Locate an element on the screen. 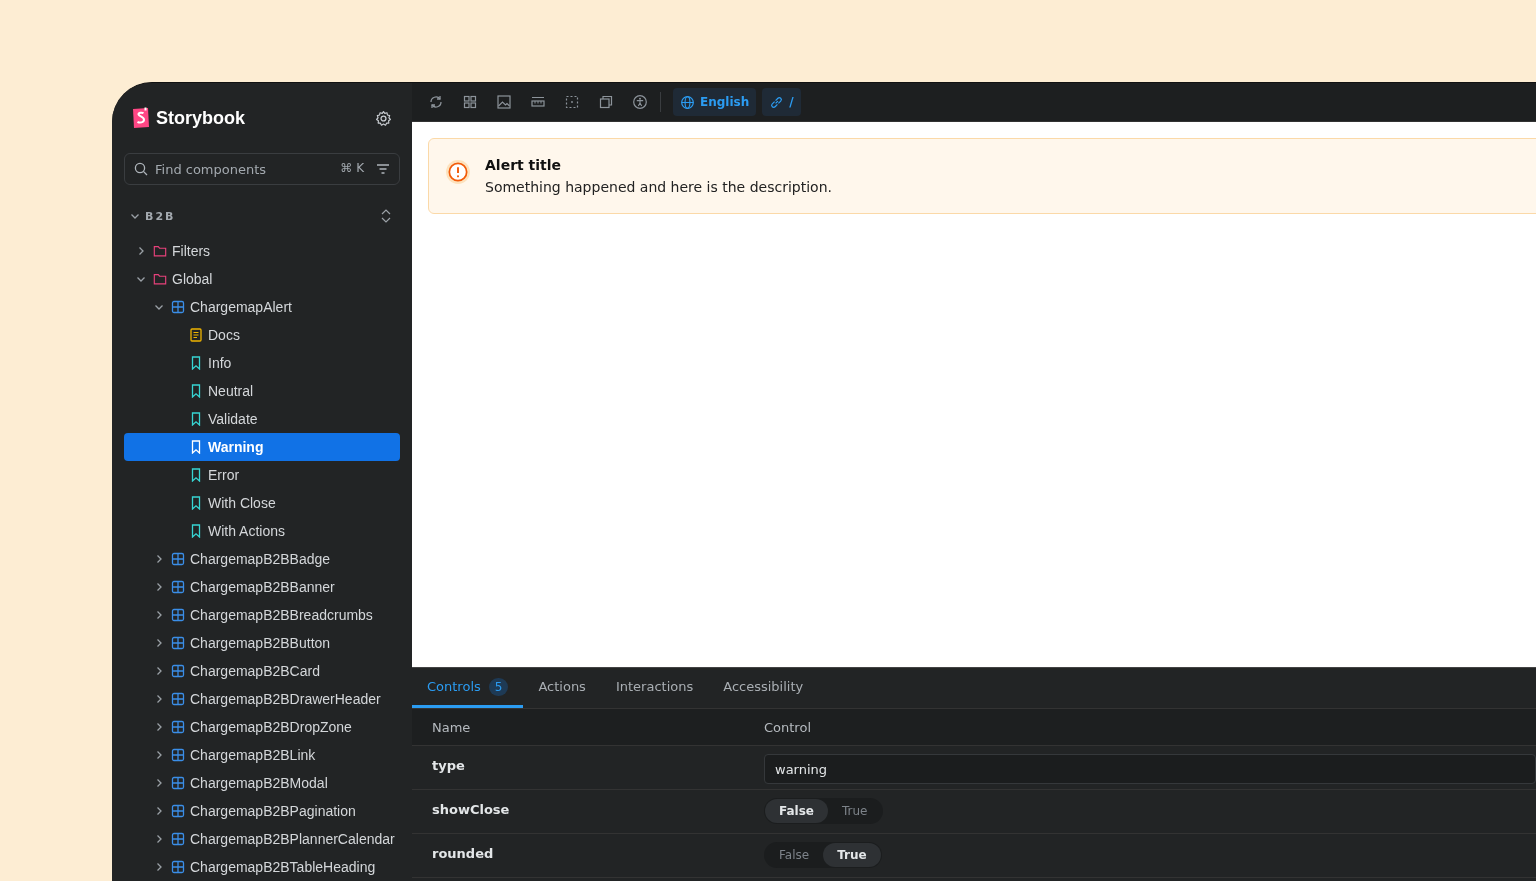  reload-icon is located at coordinates (436, 102).